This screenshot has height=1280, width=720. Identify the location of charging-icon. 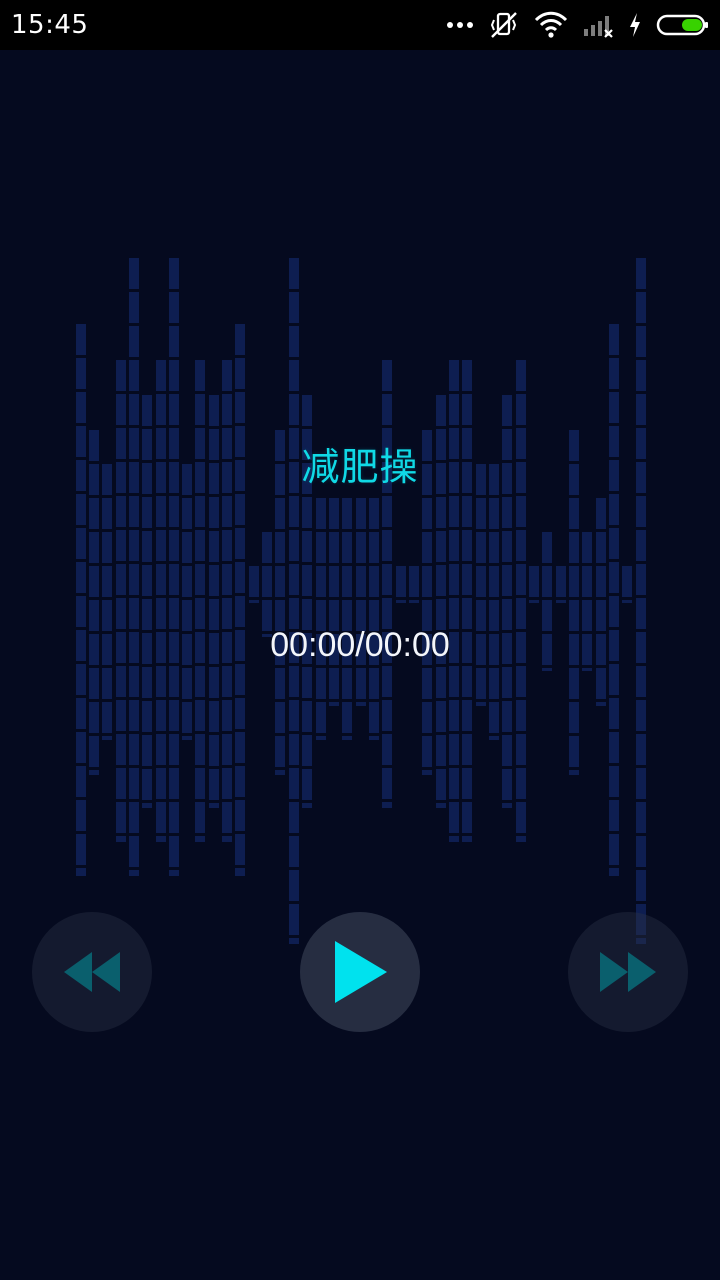
(635, 25).